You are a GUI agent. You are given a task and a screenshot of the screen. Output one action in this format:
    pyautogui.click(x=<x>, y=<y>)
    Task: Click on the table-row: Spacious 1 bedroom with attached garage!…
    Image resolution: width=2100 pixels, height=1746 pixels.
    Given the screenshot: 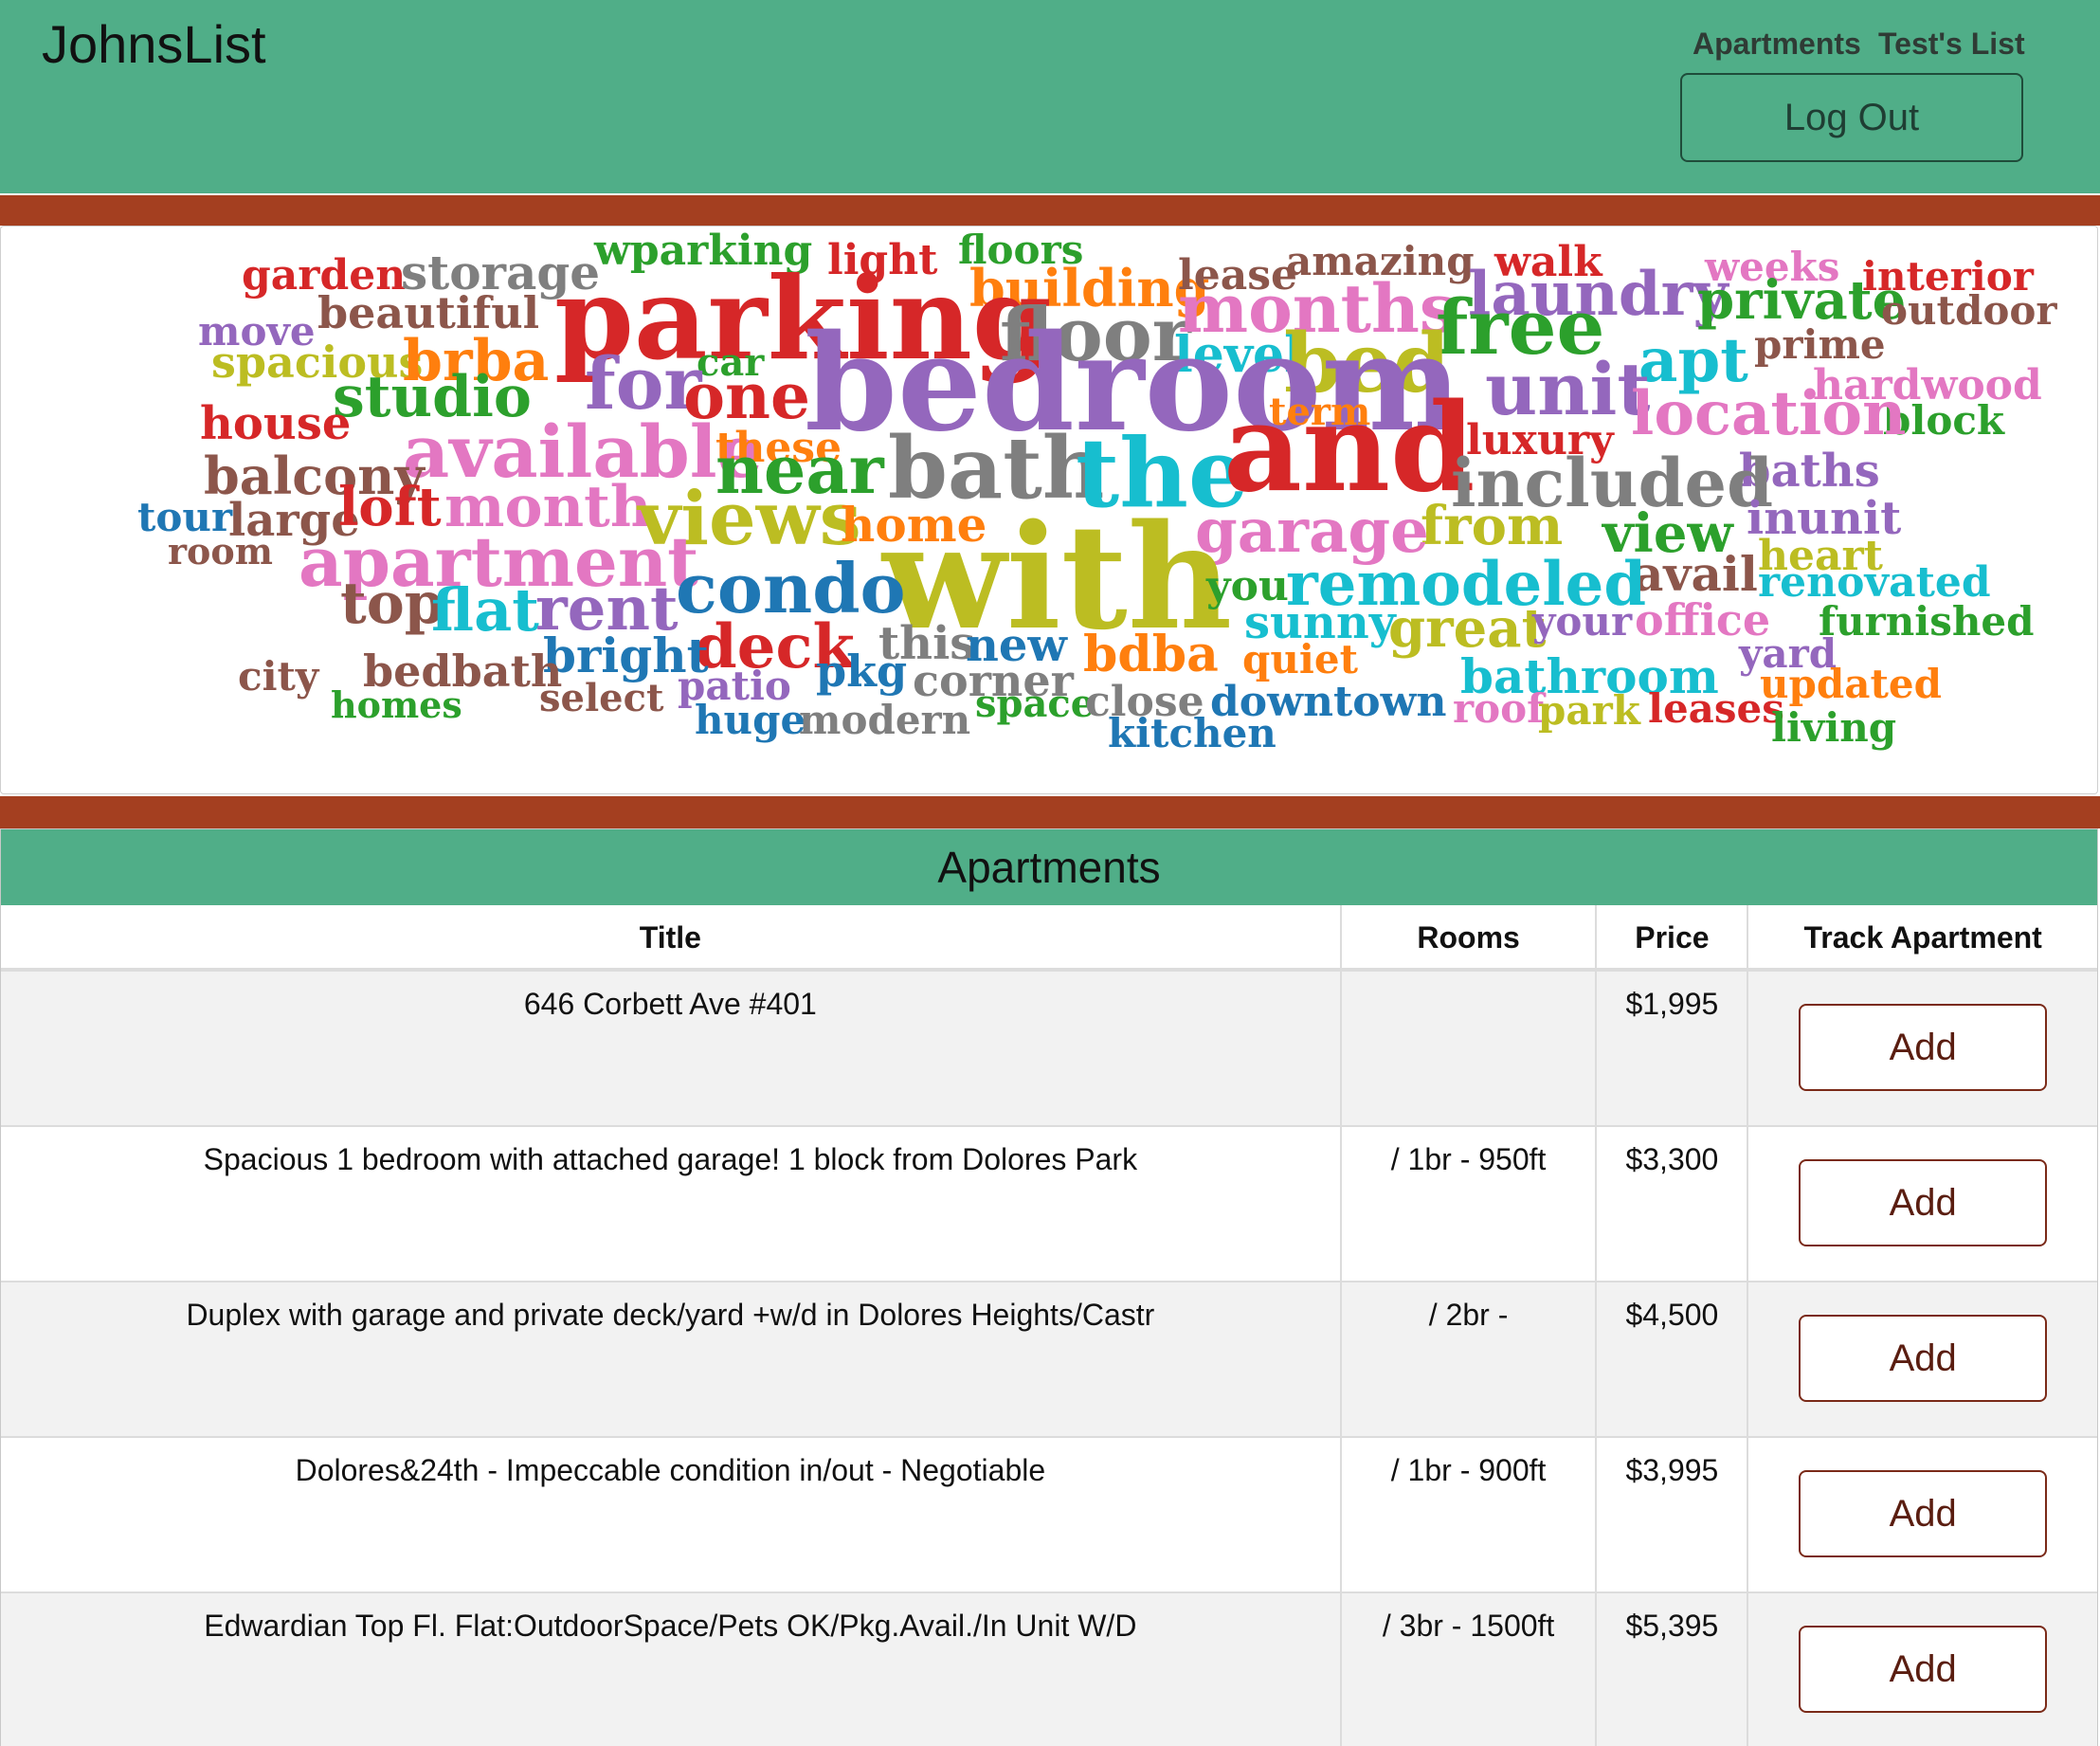 What is the action you would take?
    pyautogui.click(x=1049, y=1204)
    